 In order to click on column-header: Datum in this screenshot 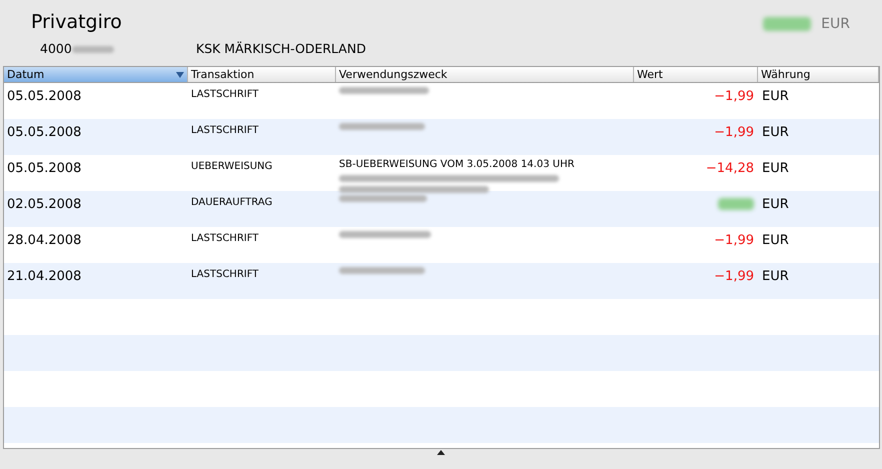, I will do `click(96, 74)`.